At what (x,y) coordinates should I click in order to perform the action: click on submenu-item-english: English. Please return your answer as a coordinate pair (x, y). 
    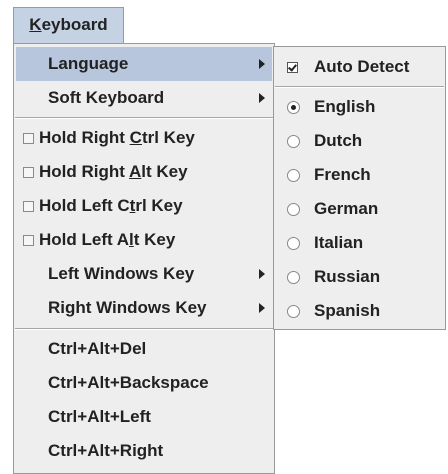
    Looking at the image, I should click on (359, 107).